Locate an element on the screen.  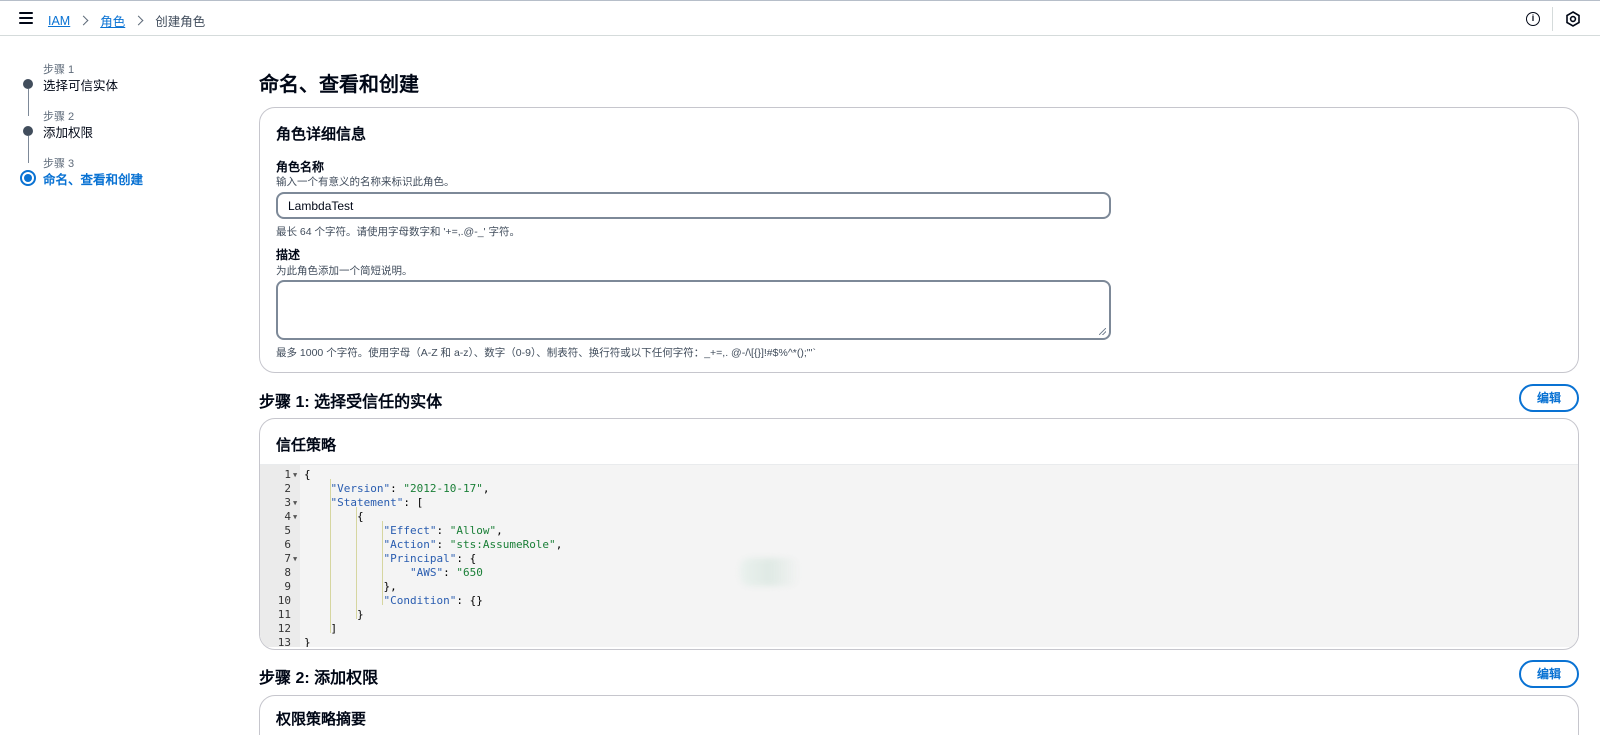
info-icon: i is located at coordinates (1533, 19).